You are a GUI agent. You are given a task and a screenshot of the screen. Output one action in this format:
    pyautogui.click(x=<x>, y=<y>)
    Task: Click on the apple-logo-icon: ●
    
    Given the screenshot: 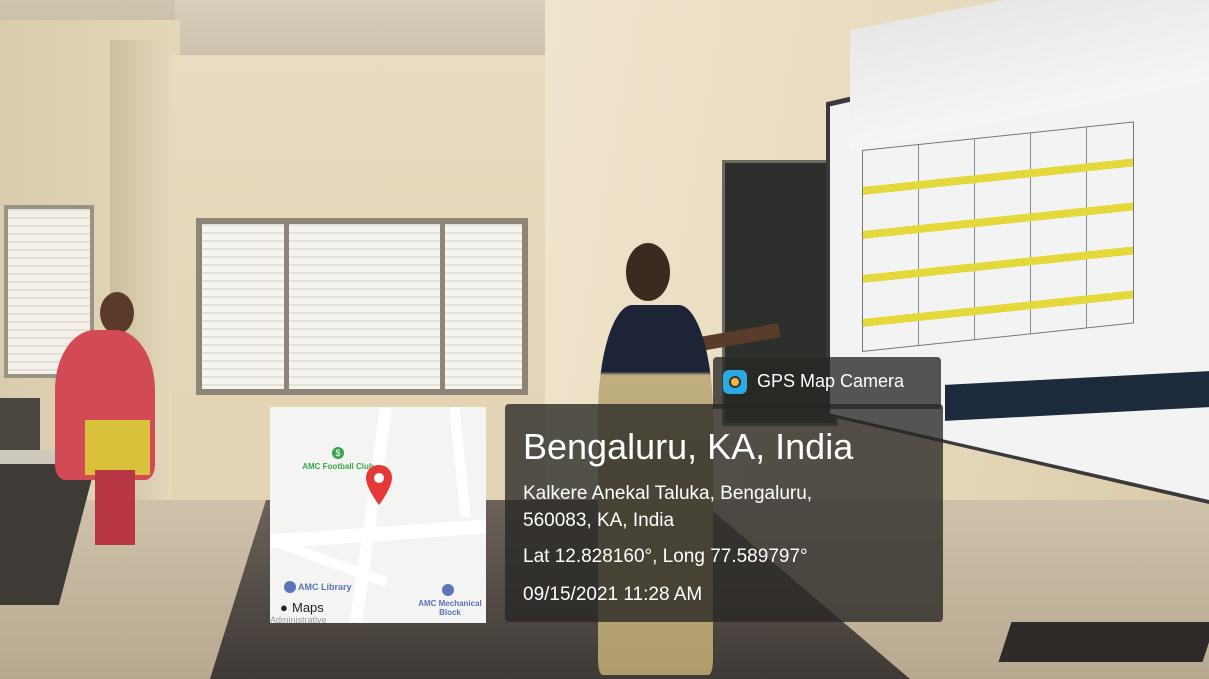 What is the action you would take?
    pyautogui.click(x=284, y=607)
    